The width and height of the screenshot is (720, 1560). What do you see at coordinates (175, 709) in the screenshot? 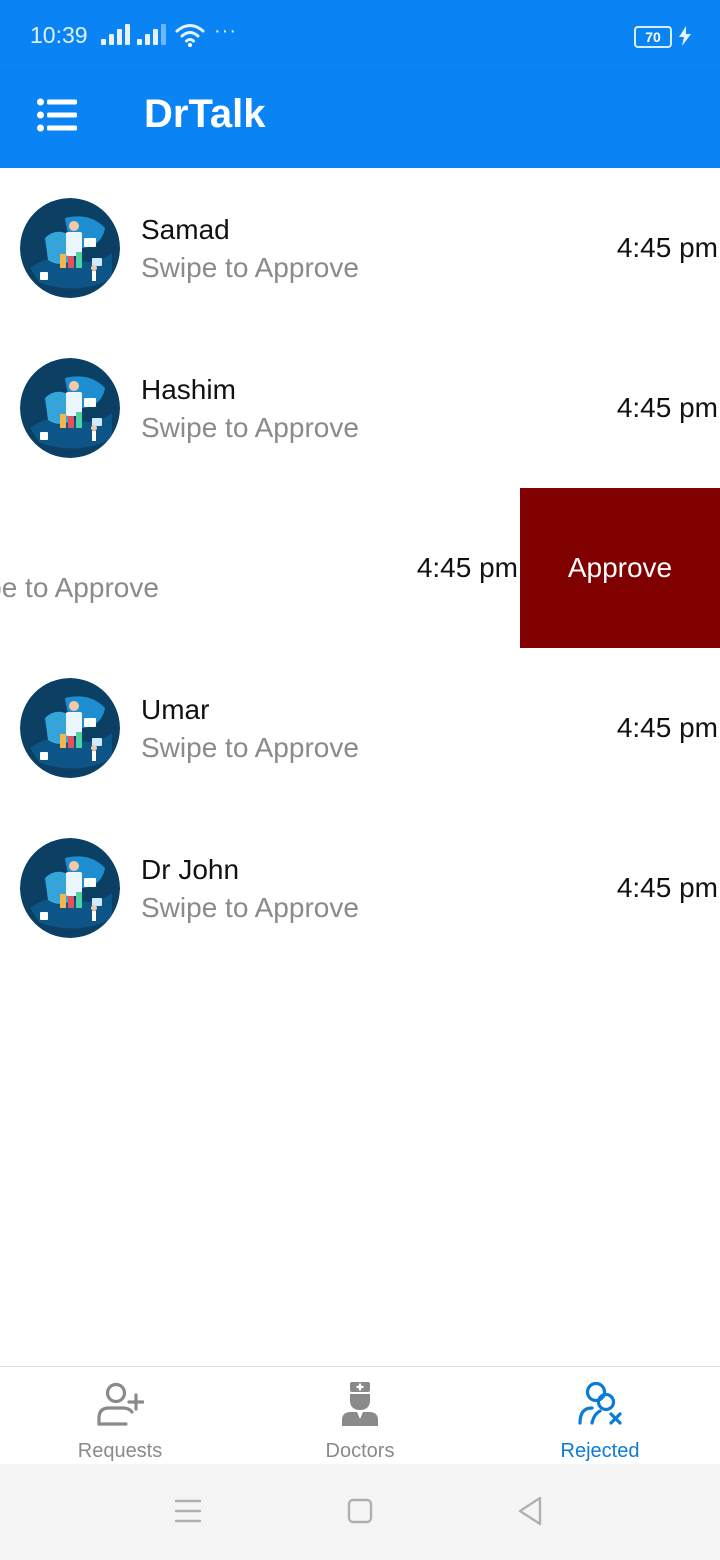
I see `request-name: Umar` at bounding box center [175, 709].